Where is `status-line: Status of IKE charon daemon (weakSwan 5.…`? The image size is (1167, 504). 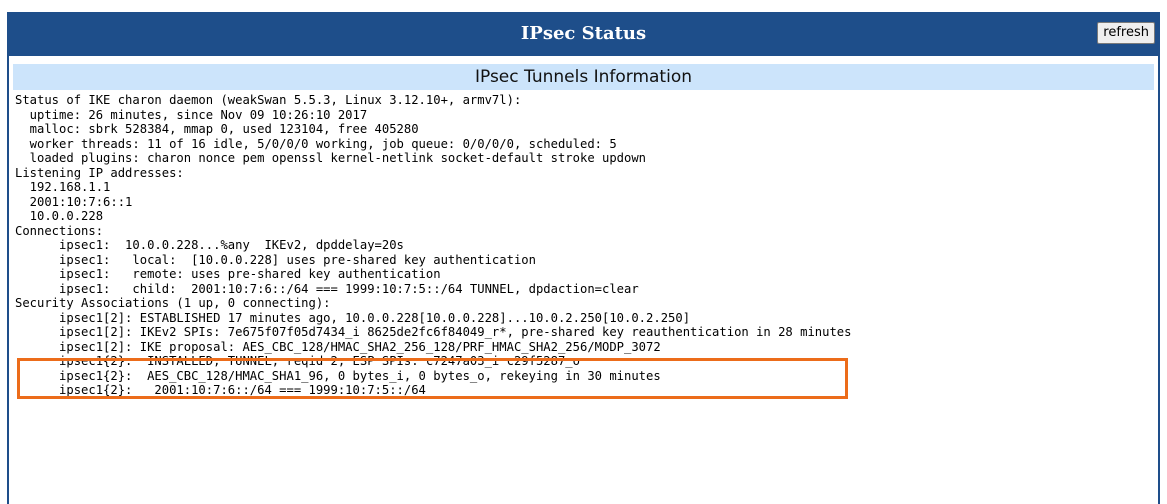
status-line: Status of IKE charon daemon (weakSwan 5.… is located at coordinates (268, 100).